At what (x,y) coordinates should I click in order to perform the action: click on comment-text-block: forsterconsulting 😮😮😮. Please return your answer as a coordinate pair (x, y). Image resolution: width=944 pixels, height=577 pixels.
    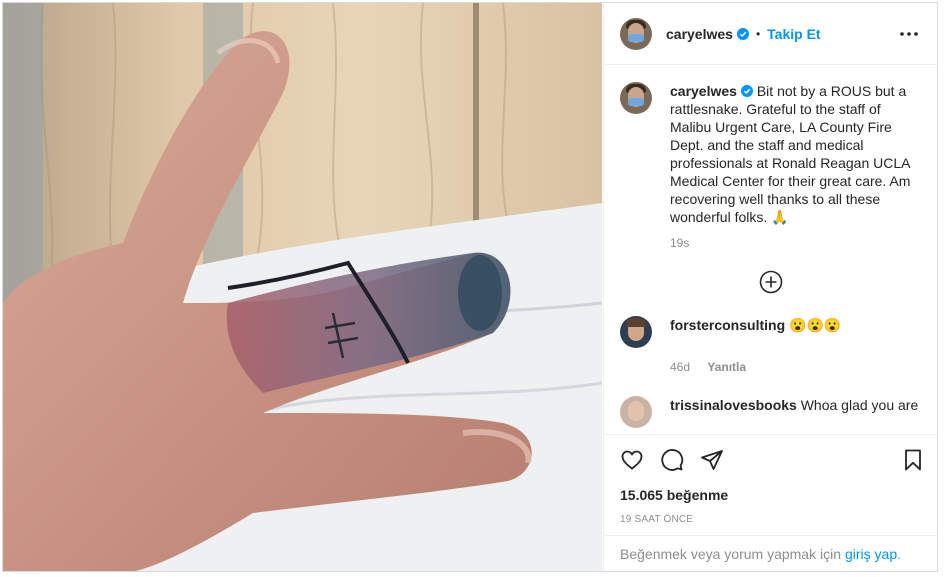
    Looking at the image, I should click on (755, 332).